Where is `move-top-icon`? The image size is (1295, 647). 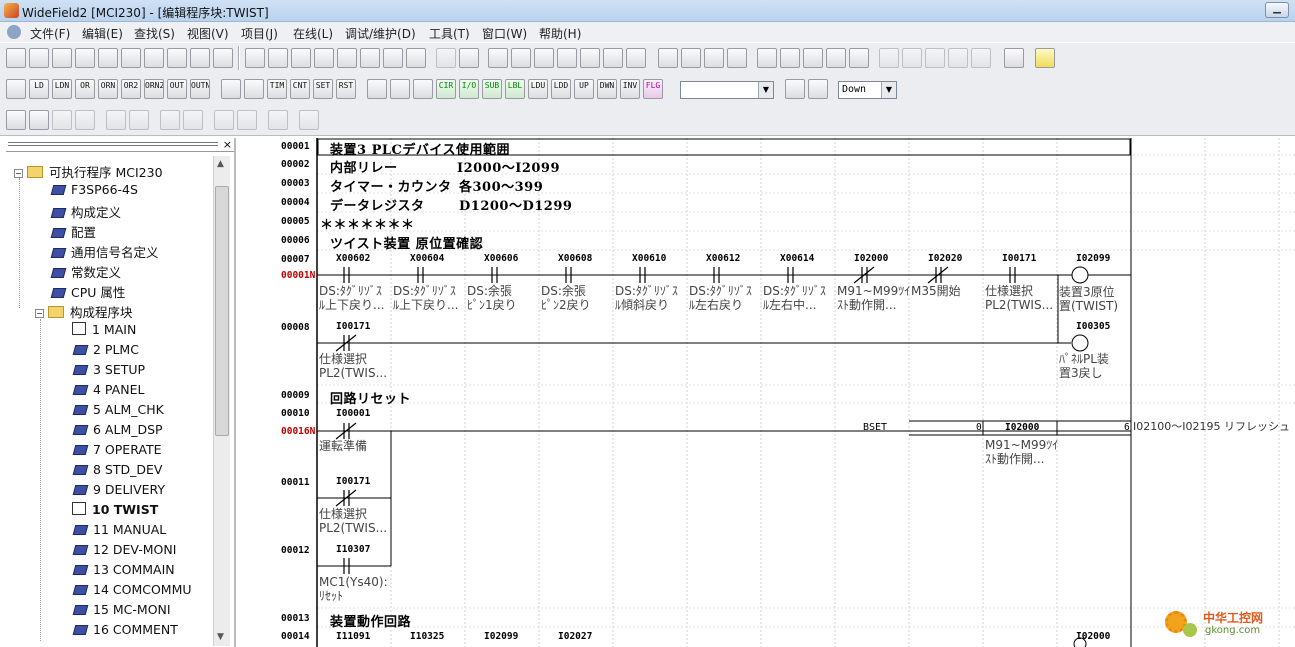
move-top-icon is located at coordinates (224, 120).